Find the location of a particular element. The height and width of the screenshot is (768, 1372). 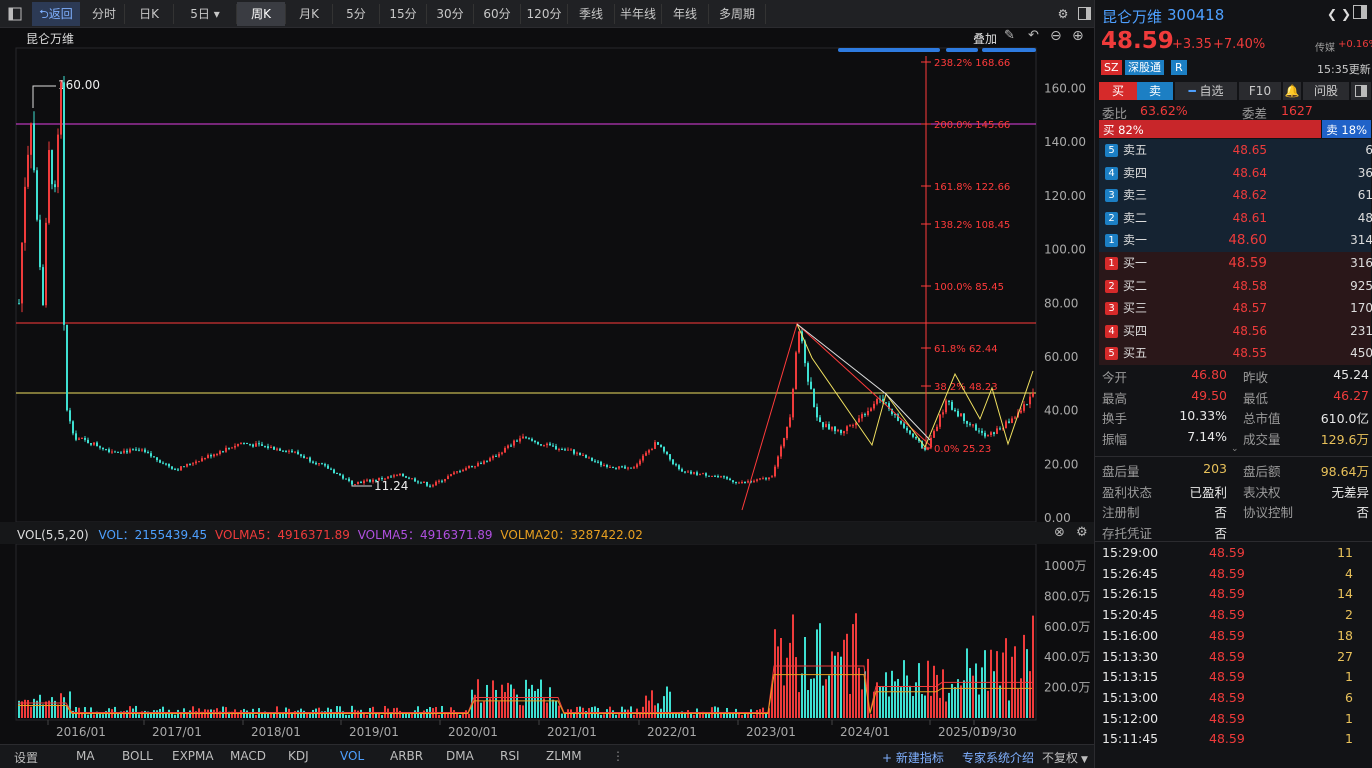

trade-price: 48.59 is located at coordinates (1227, 718).